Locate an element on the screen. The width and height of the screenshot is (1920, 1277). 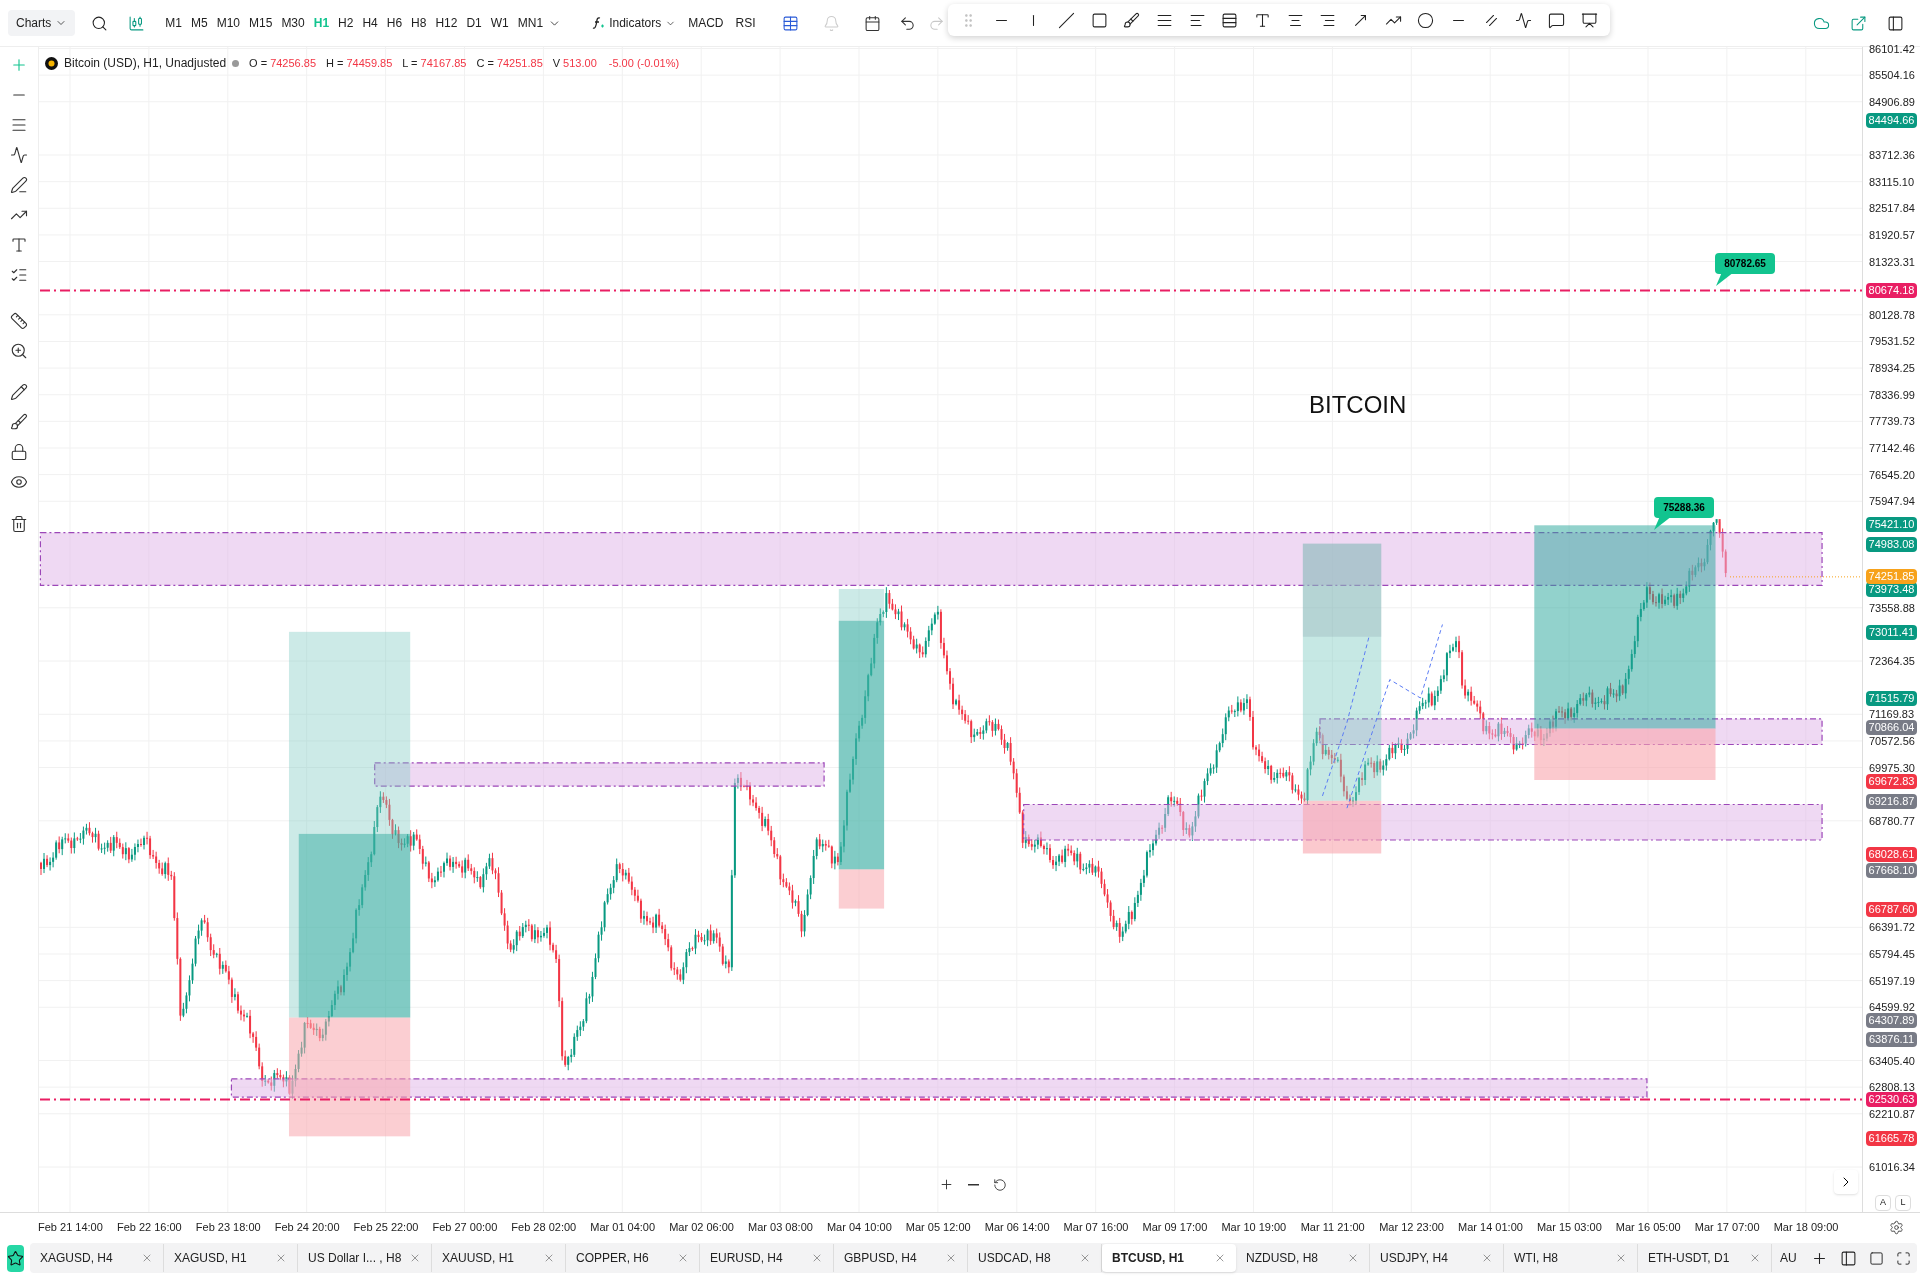
chart-tab: COPPER, H6 is located at coordinates (633, 1258).